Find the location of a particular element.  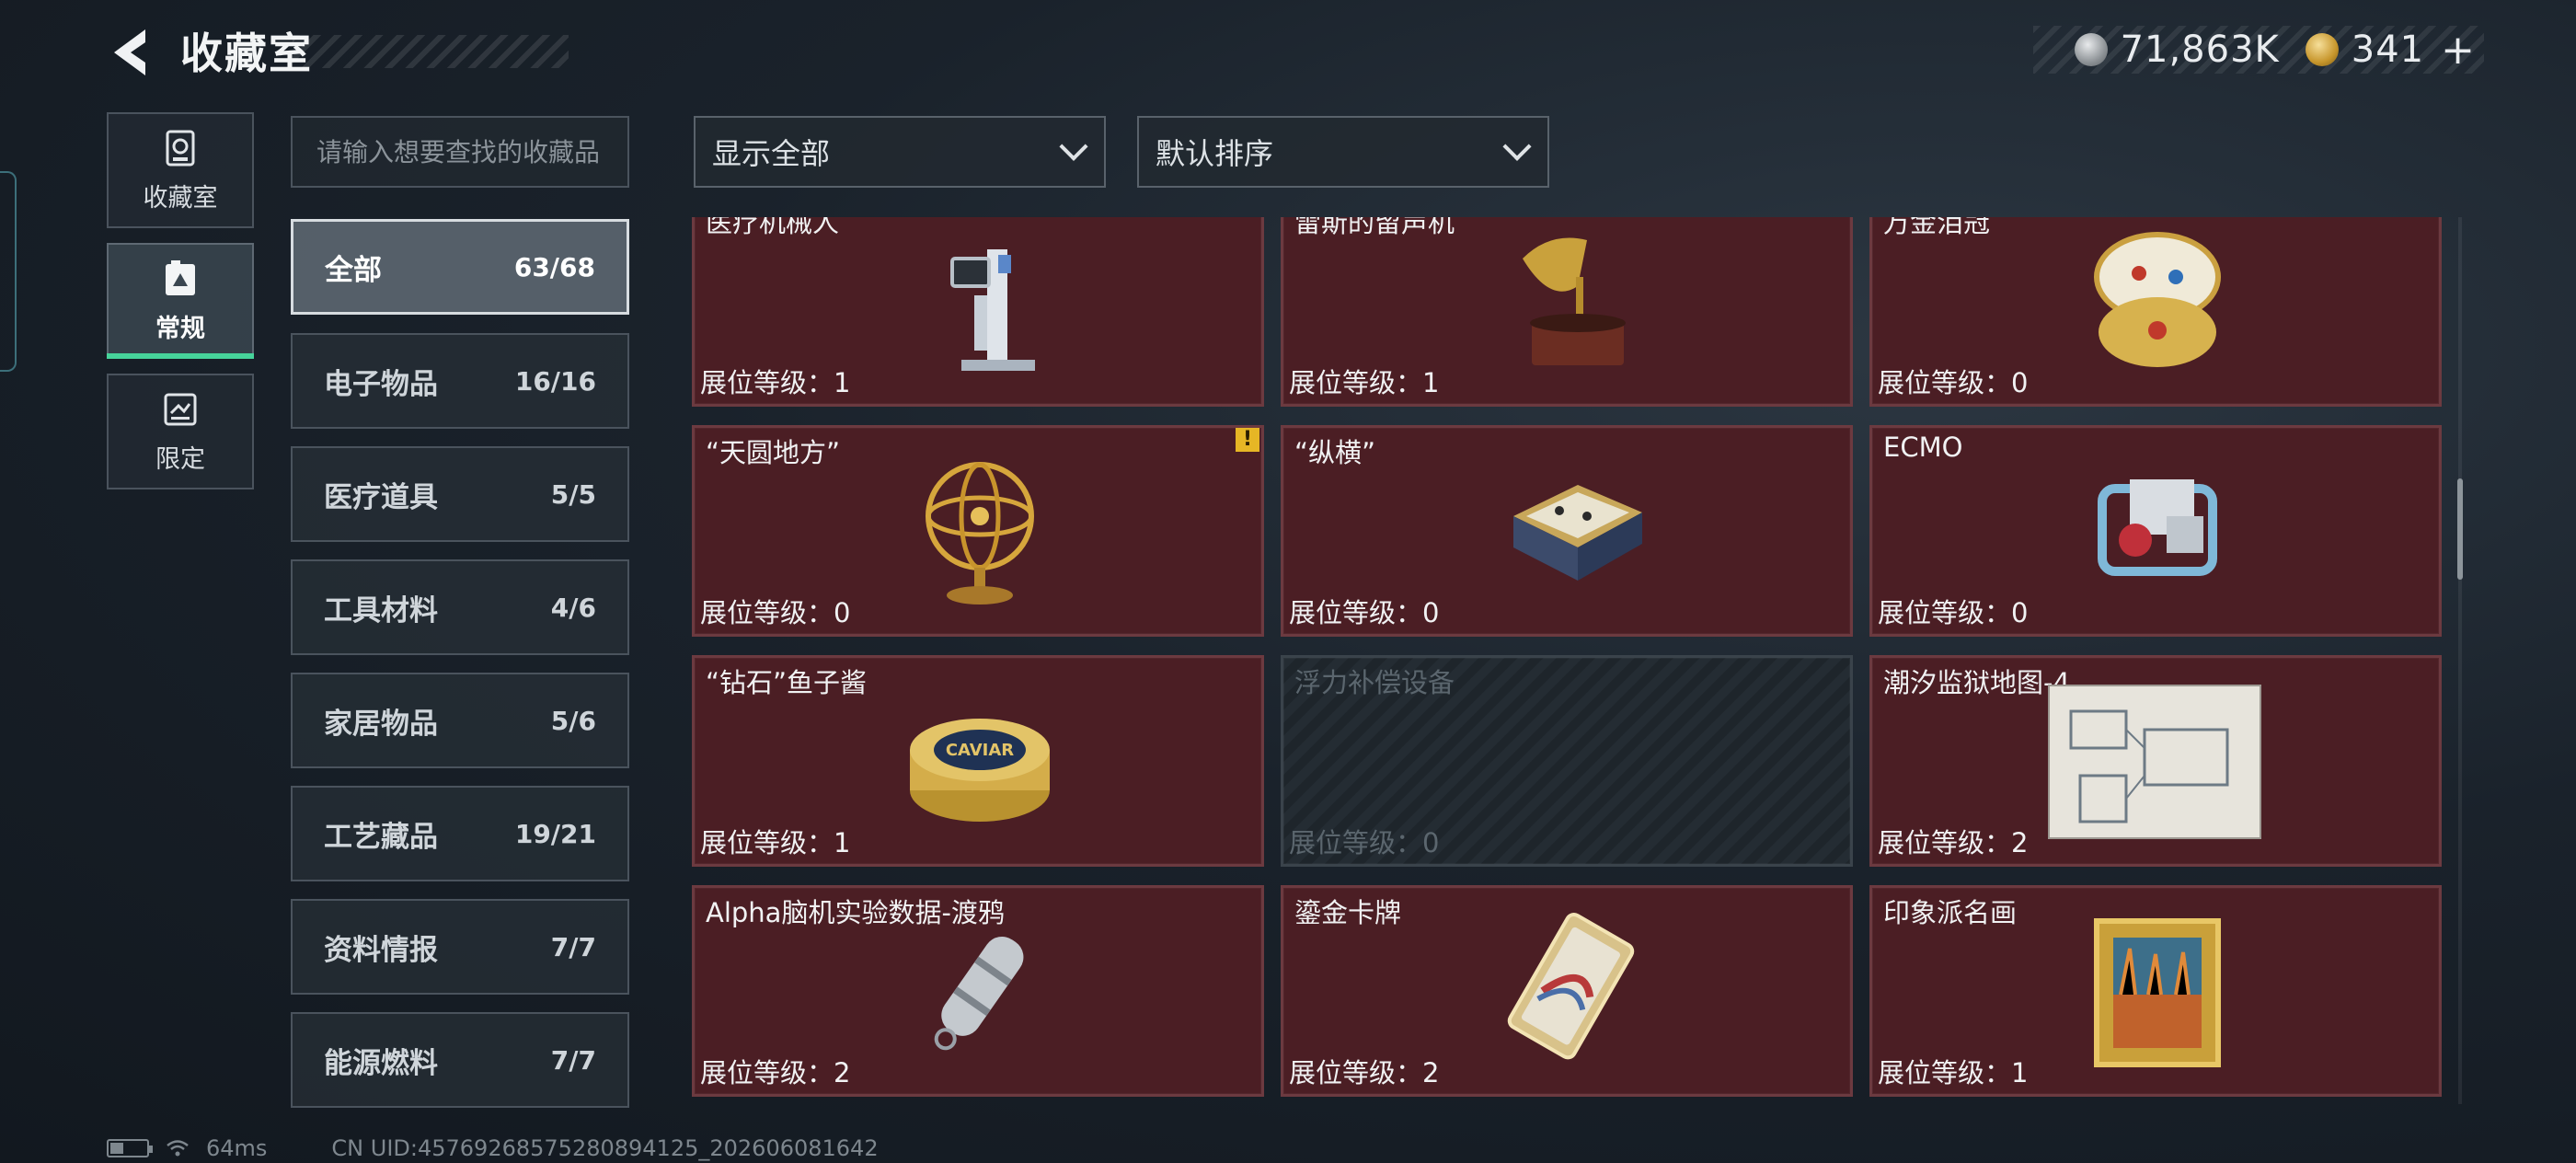

category-count: 63/68 is located at coordinates (554, 266).